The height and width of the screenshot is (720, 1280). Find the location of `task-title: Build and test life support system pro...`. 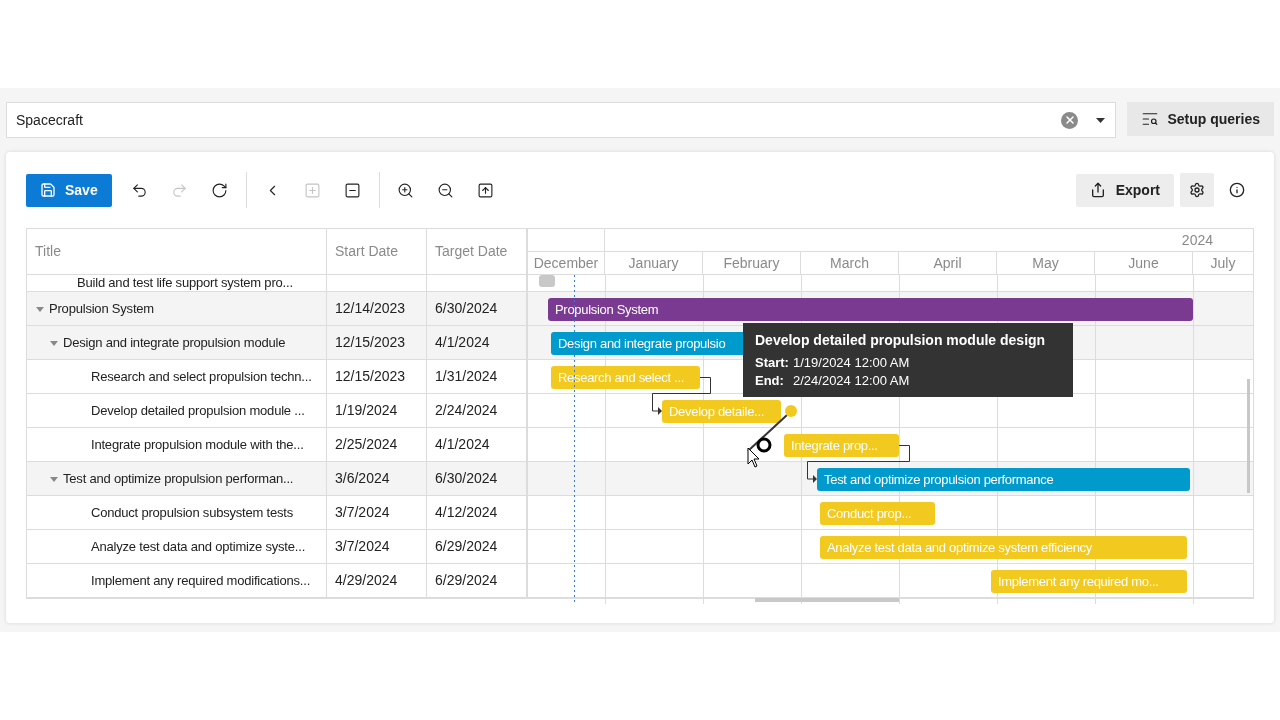

task-title: Build and test life support system pro... is located at coordinates (185, 283).